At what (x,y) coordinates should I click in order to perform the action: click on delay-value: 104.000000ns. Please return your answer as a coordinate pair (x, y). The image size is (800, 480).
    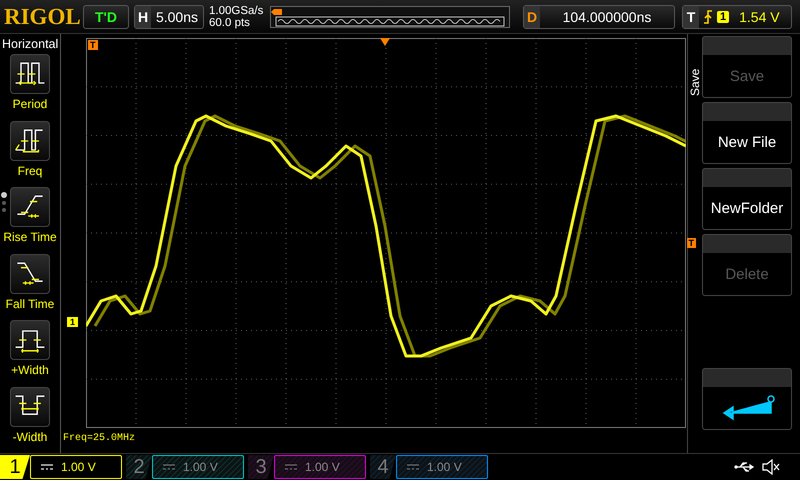
    Looking at the image, I should click on (607, 16).